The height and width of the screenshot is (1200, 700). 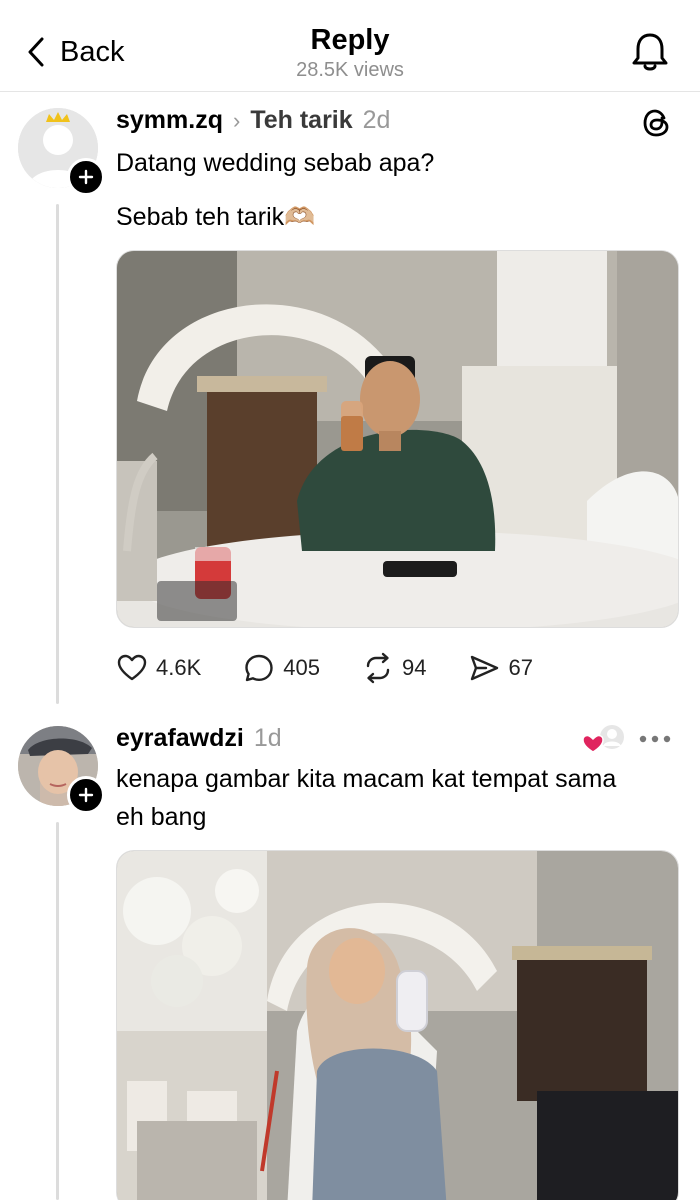 What do you see at coordinates (500, 668) in the screenshot?
I see `share-button: 67` at bounding box center [500, 668].